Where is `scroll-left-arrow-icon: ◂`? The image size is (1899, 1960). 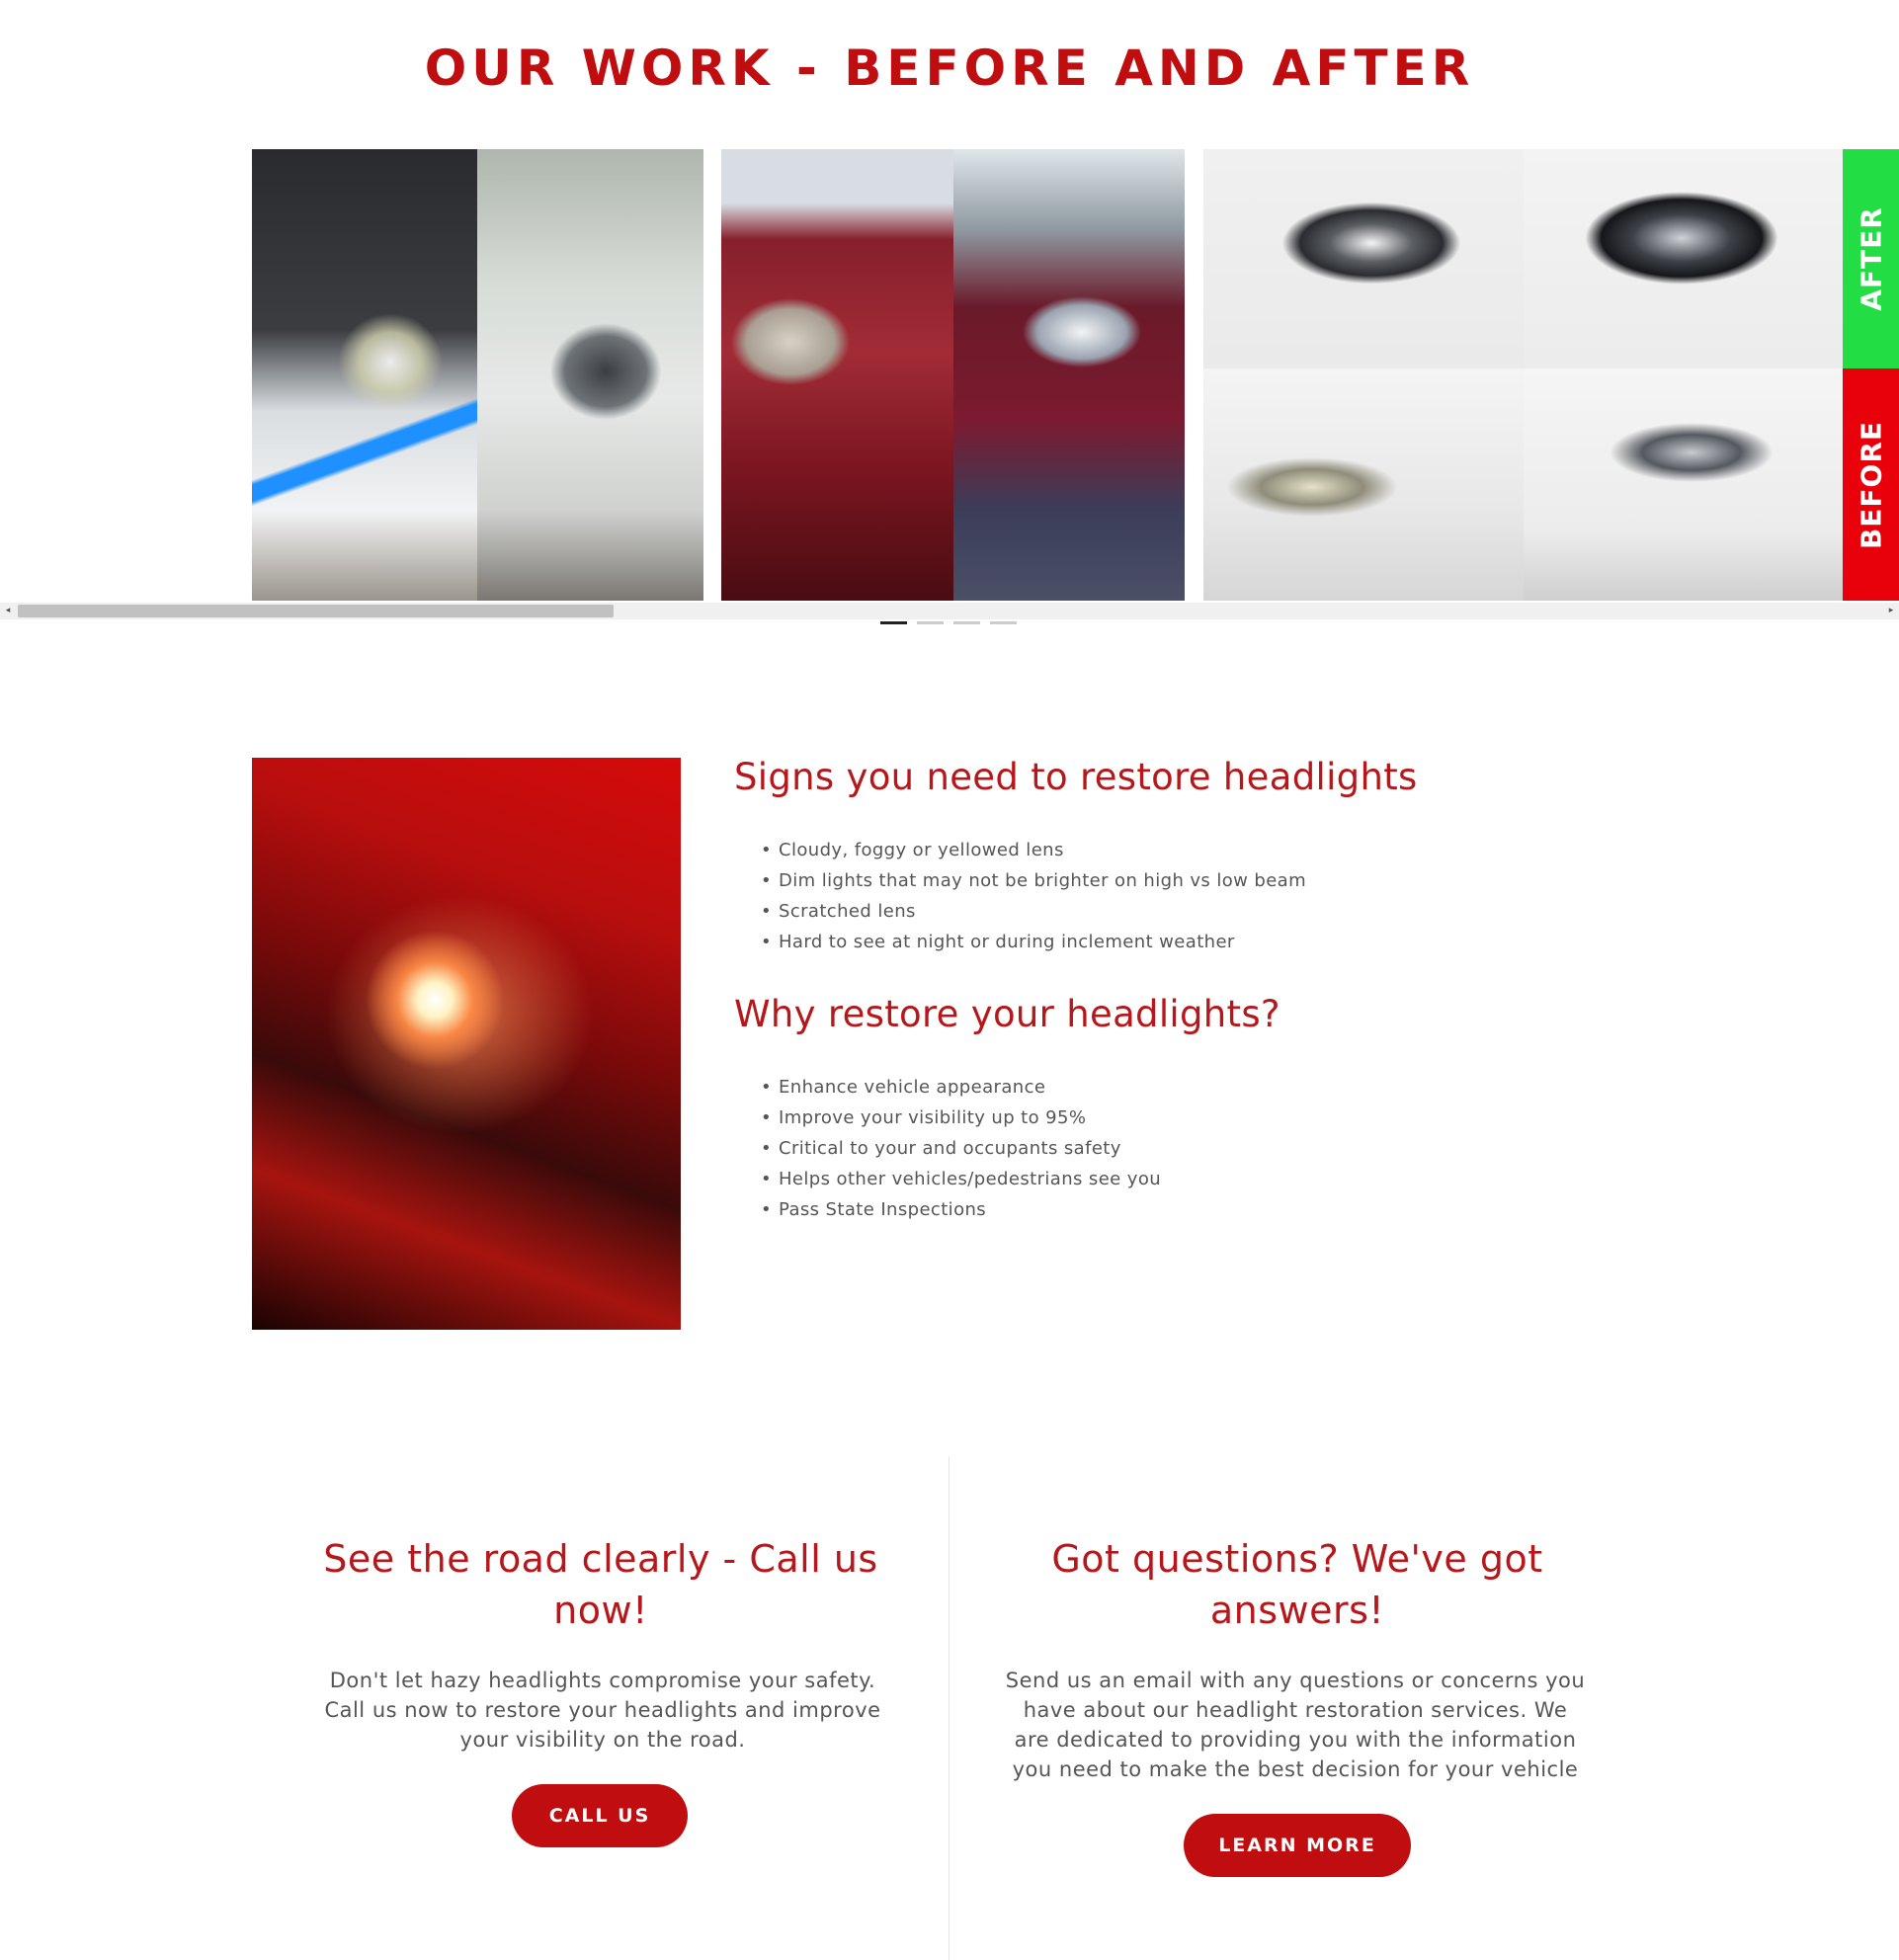 scroll-left-arrow-icon: ◂ is located at coordinates (8, 611).